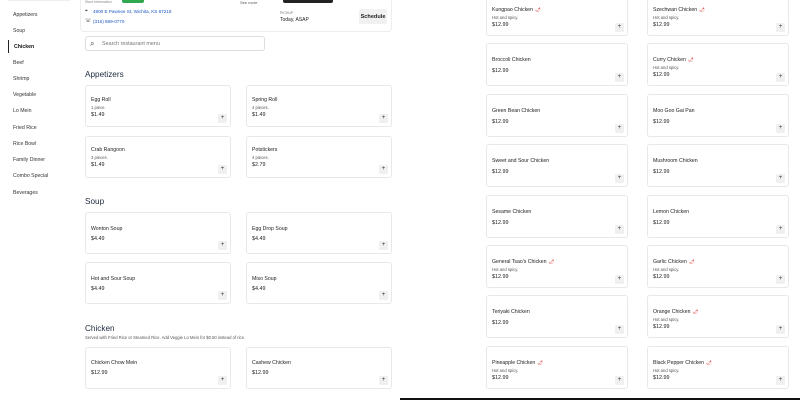  What do you see at coordinates (114, 363) in the screenshot?
I see `item-name: Chicken Chow Mein` at bounding box center [114, 363].